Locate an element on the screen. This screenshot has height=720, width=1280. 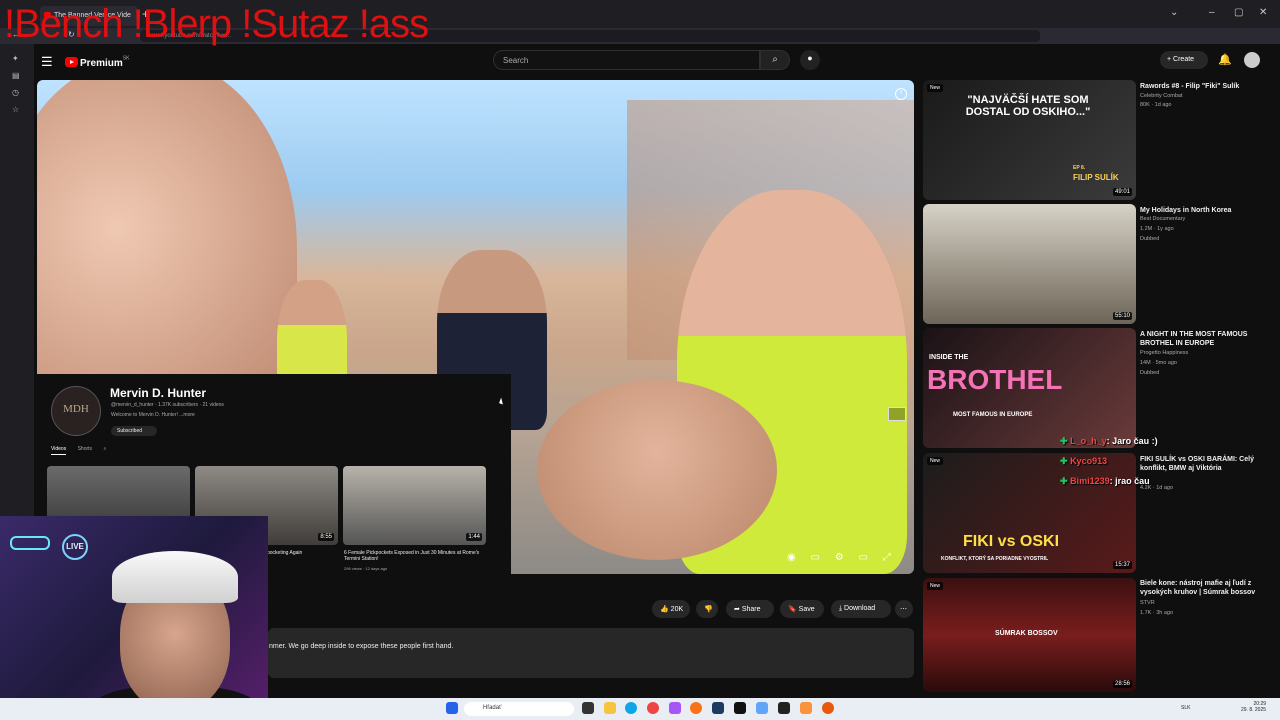
subscribed-button: Subscribed is located at coordinates (134, 431).